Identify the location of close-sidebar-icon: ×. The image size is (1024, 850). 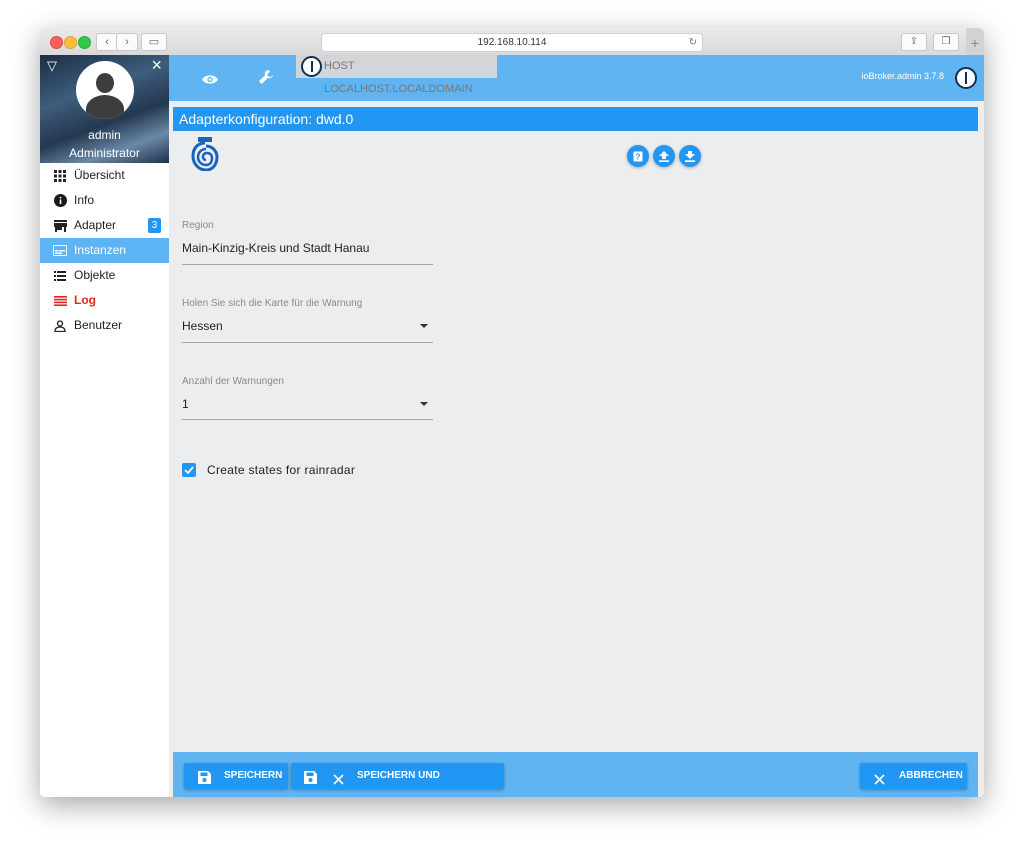
(156, 65).